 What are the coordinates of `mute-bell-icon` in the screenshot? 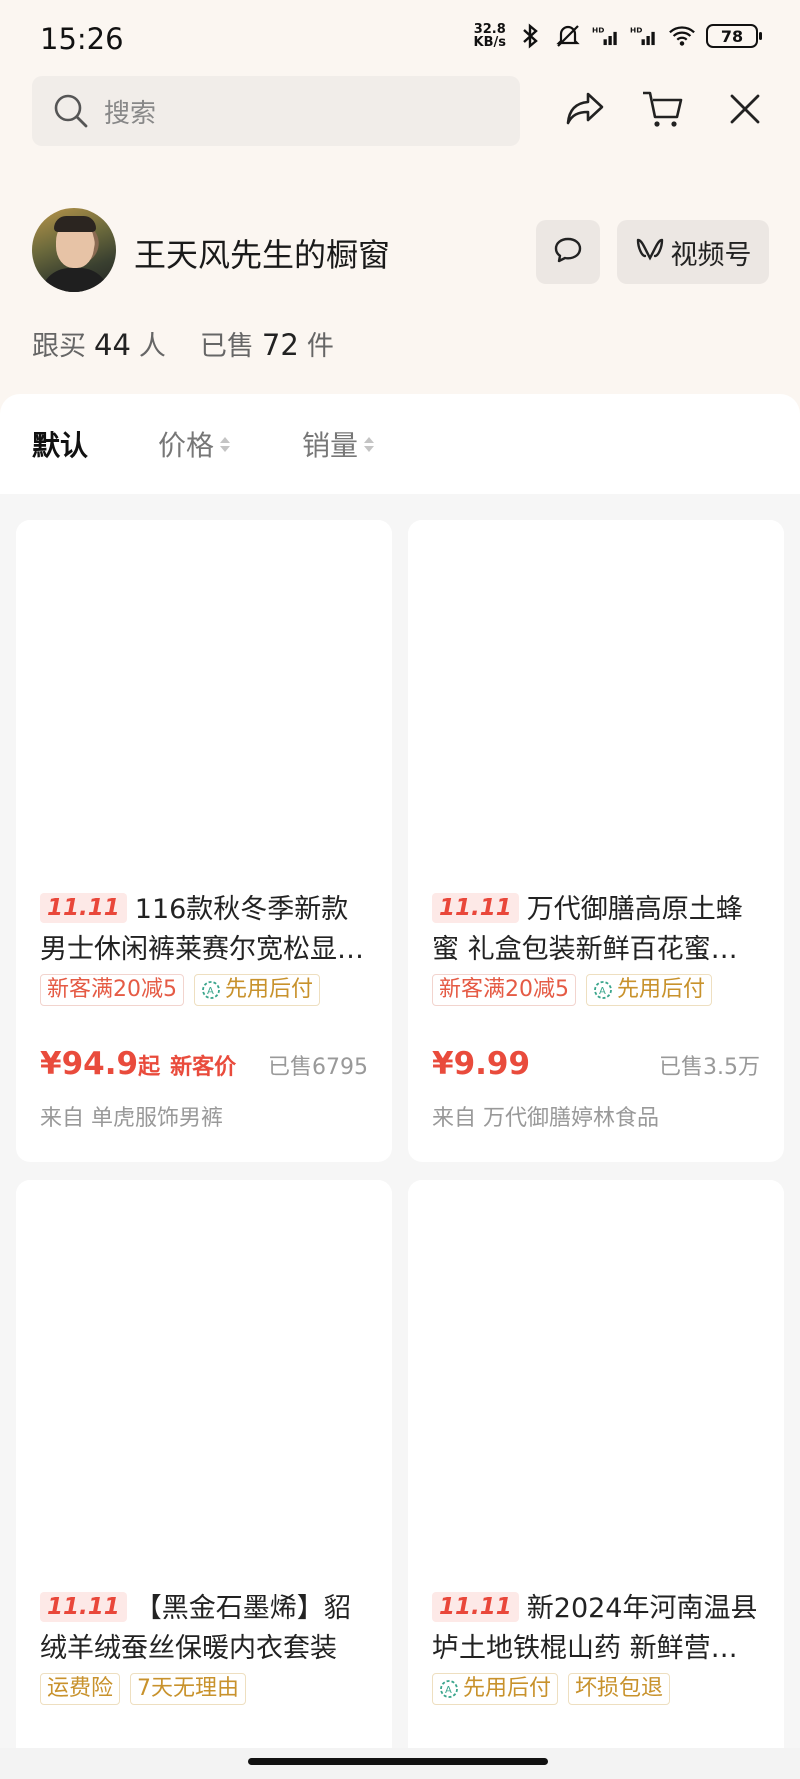 It's located at (568, 36).